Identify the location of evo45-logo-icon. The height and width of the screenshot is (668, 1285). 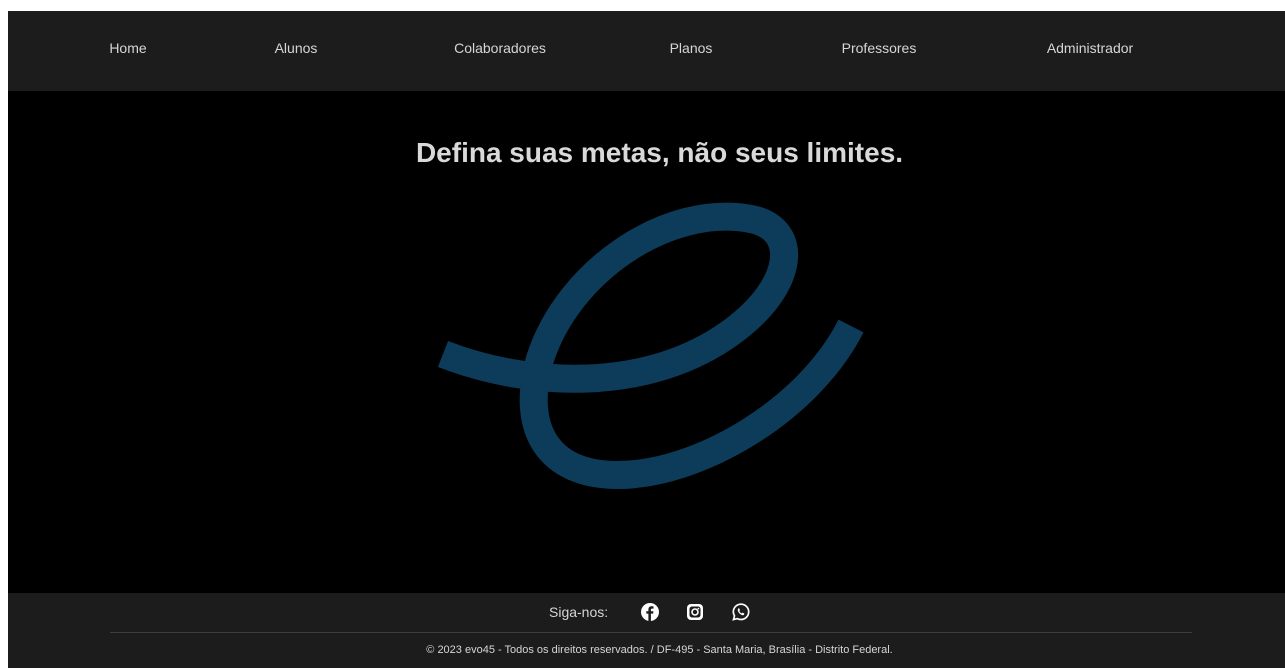
(650, 346).